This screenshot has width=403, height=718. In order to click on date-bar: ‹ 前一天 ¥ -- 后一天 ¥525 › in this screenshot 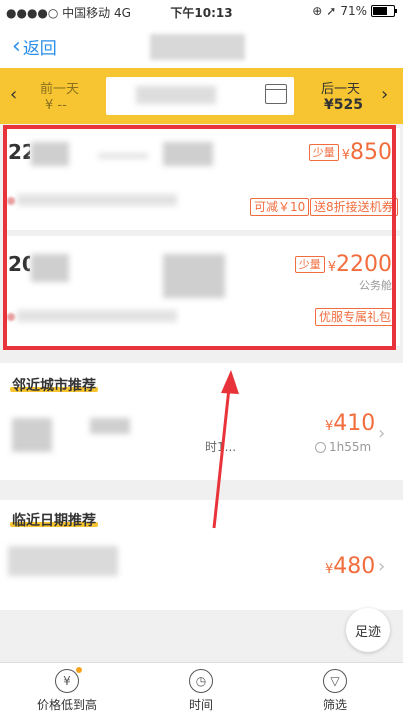, I will do `click(201, 96)`.